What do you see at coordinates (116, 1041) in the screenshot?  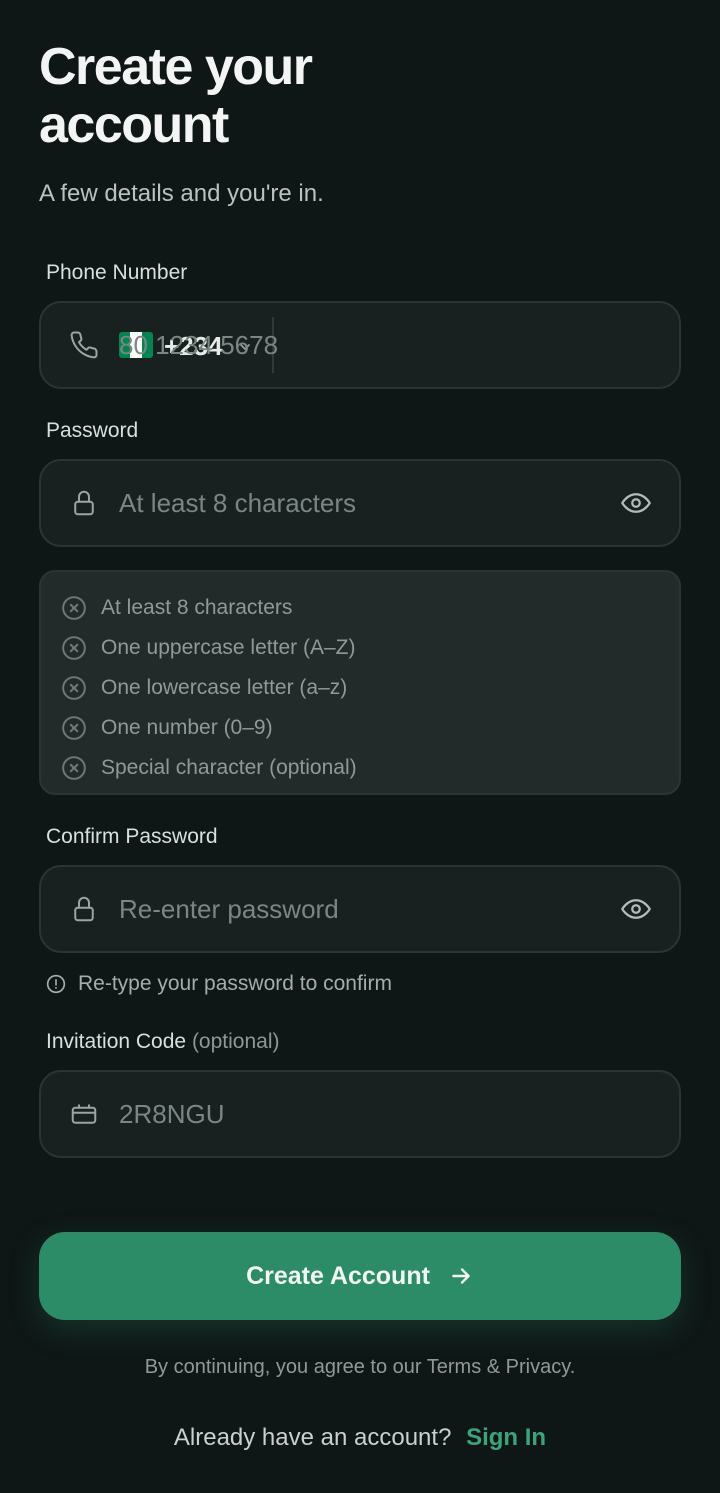 I see `invitation-code-label-text: Invitation Code` at bounding box center [116, 1041].